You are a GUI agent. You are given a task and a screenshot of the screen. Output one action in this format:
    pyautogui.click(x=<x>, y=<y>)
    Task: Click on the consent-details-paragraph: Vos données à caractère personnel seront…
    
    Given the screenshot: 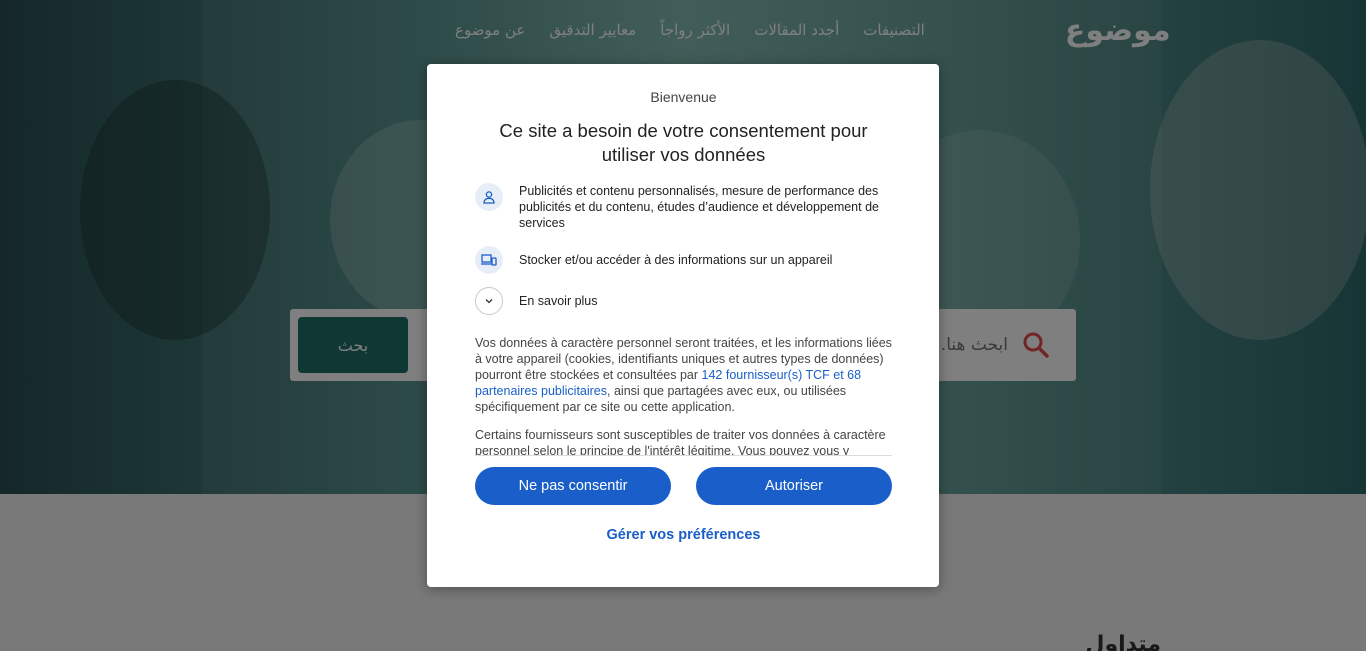 What is the action you would take?
    pyautogui.click(x=683, y=375)
    